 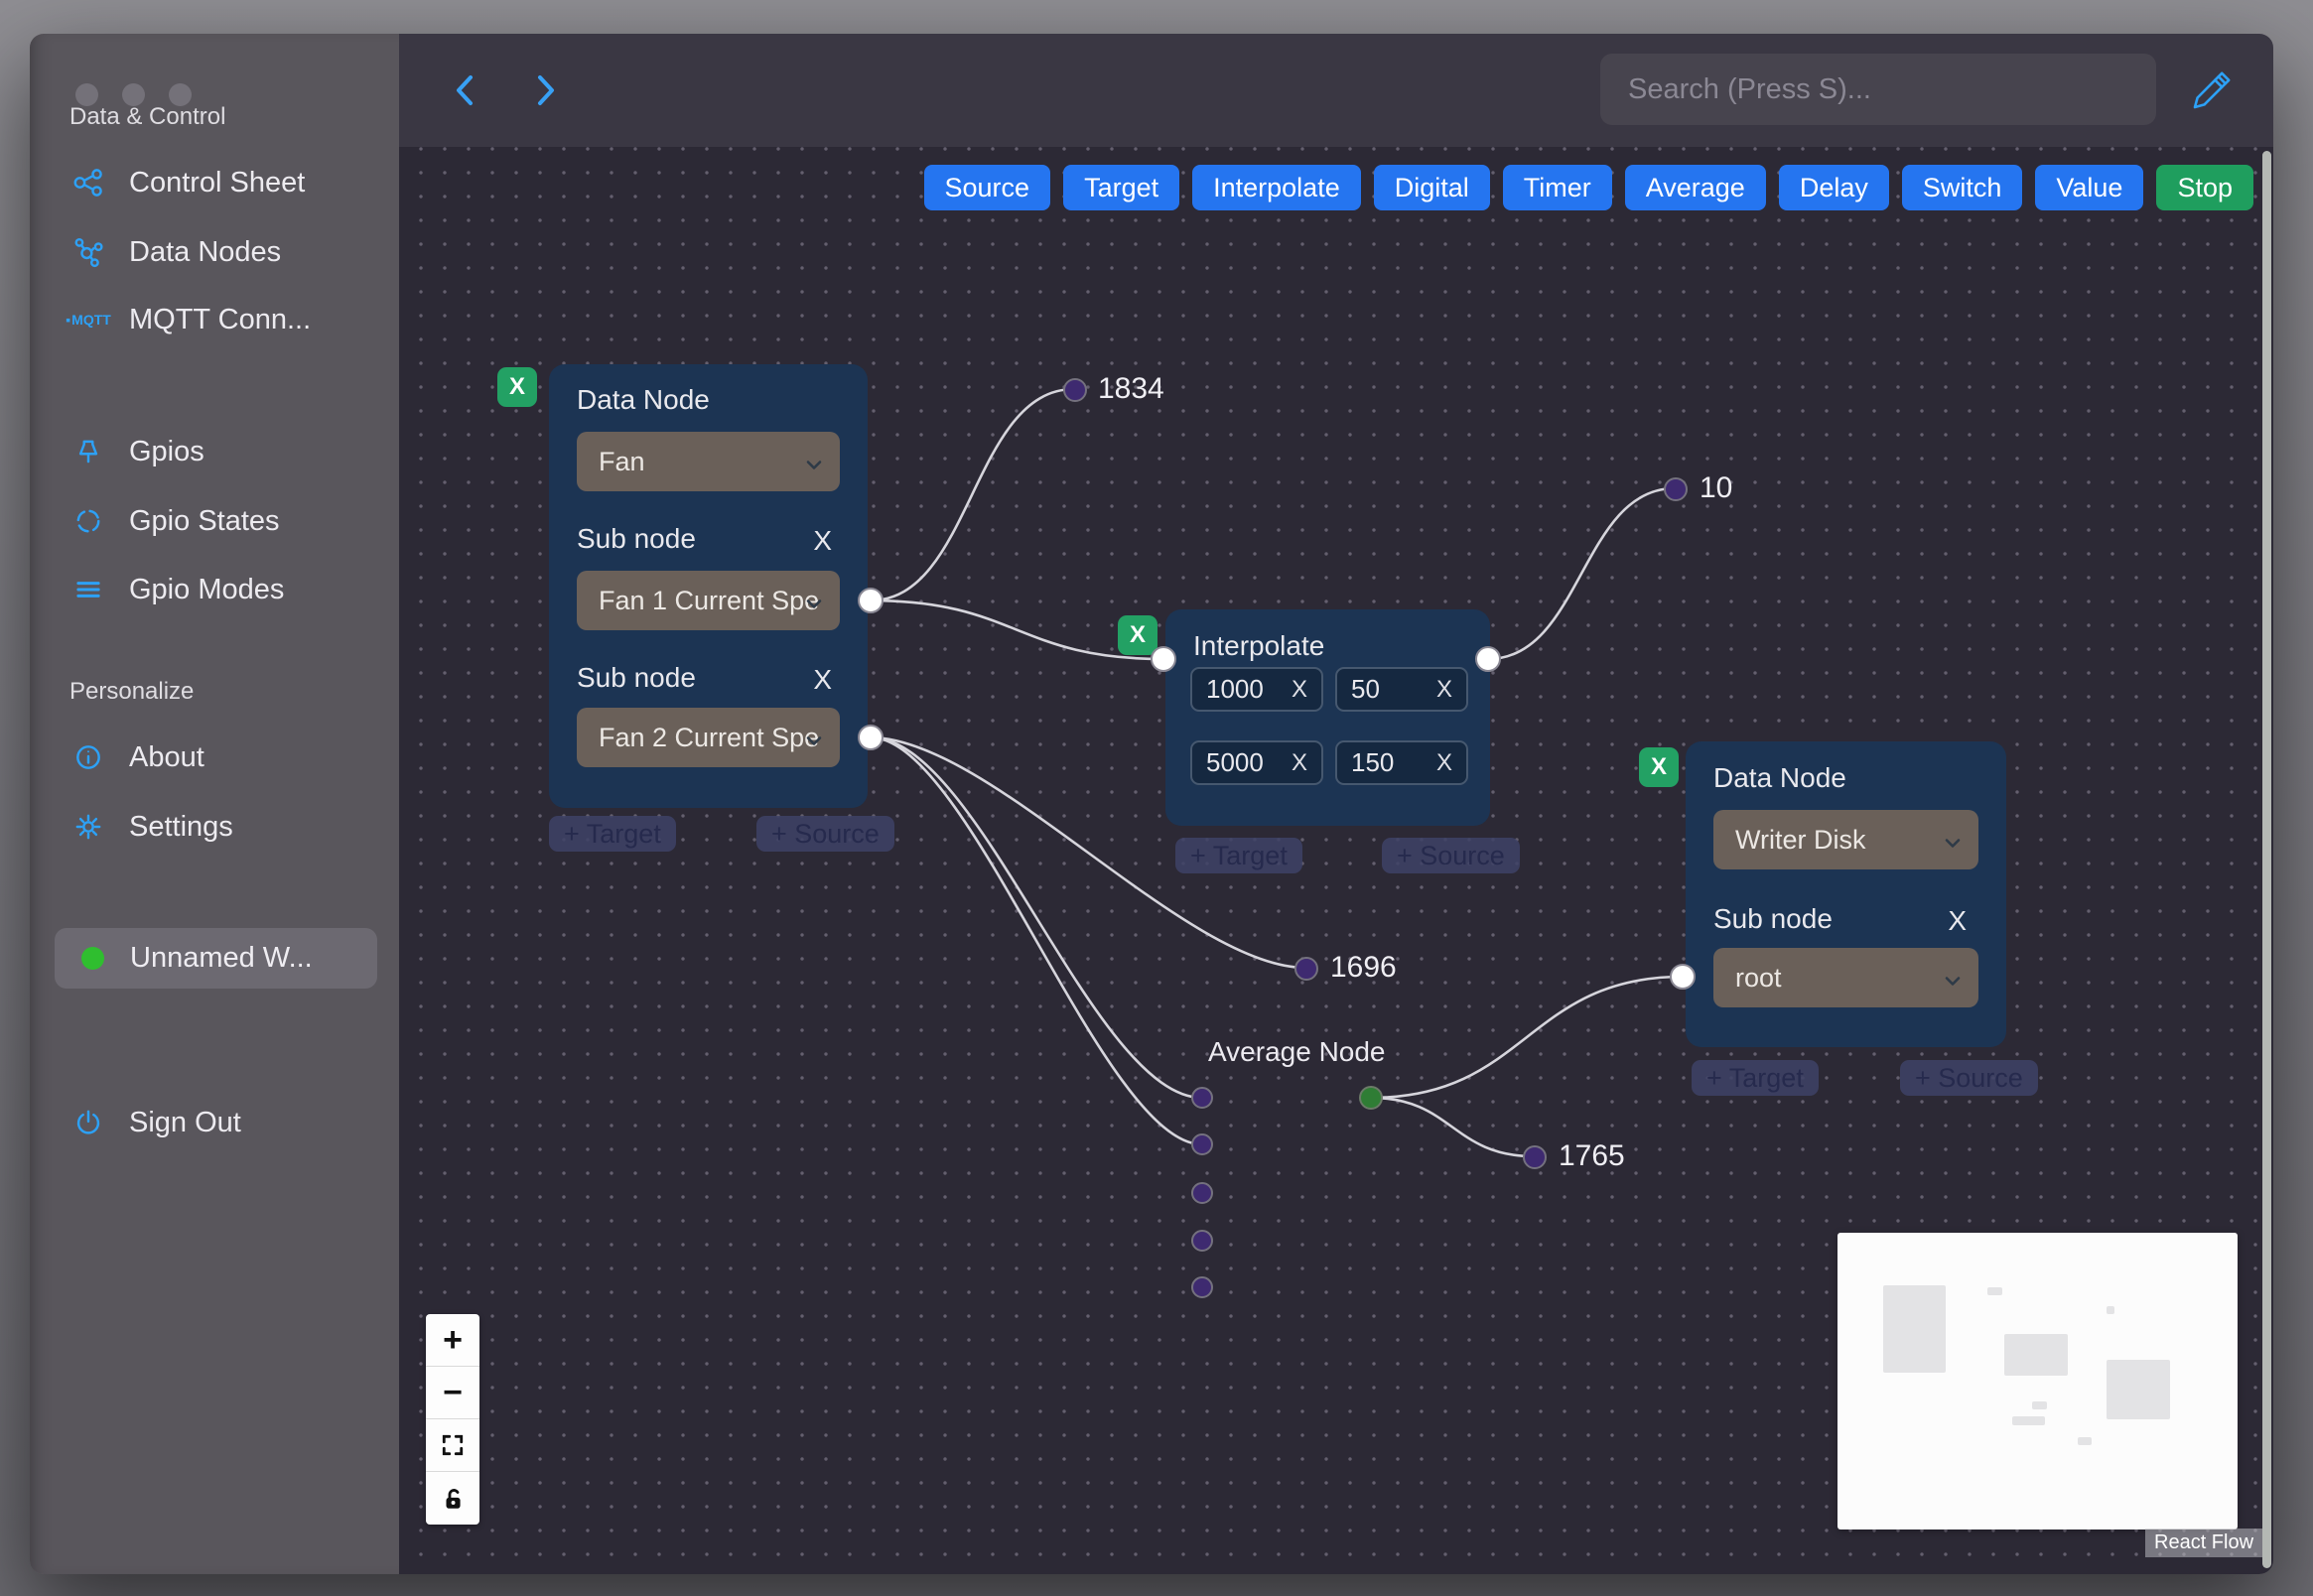 What do you see at coordinates (1431, 187) in the screenshot?
I see `toolbar-button-digital: Digital` at bounding box center [1431, 187].